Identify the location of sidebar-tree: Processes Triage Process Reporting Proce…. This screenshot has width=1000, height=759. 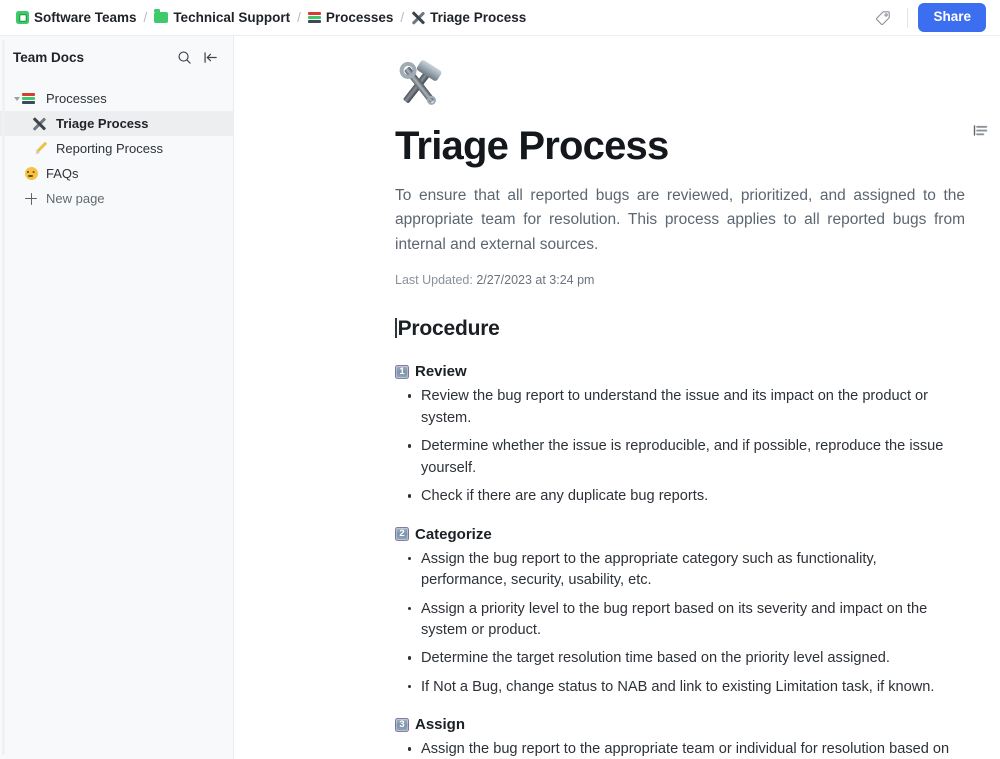
(116, 148).